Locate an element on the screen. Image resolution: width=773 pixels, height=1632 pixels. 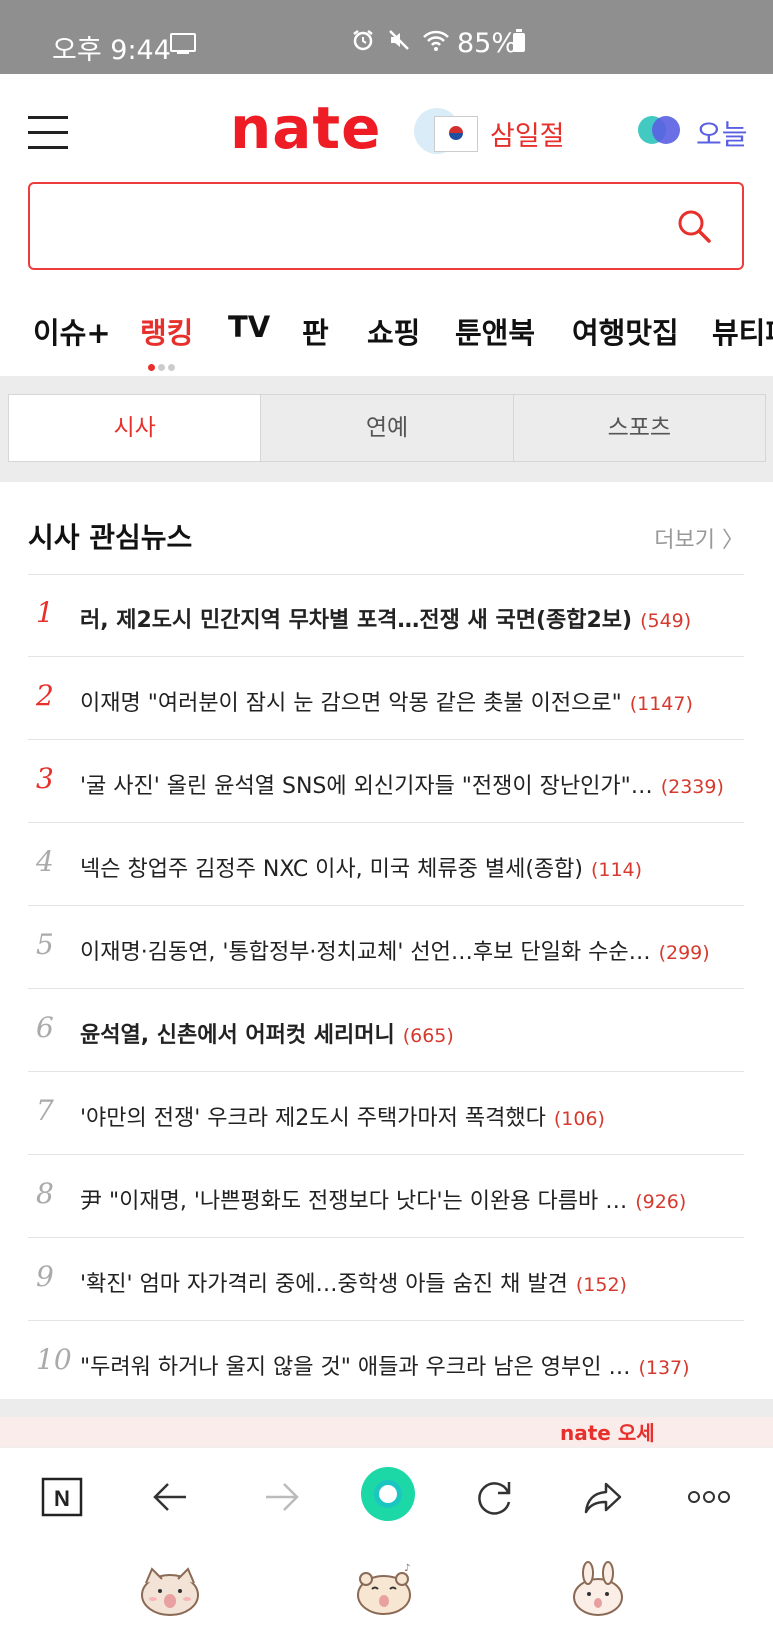
home-circle-icon is located at coordinates (388, 1494).